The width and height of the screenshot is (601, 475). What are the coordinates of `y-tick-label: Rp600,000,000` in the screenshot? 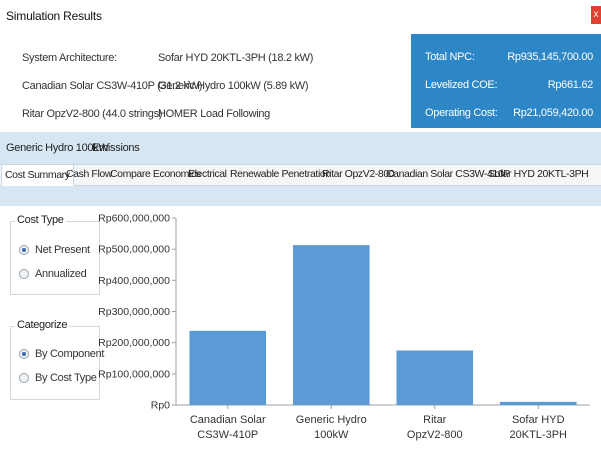 It's located at (134, 219).